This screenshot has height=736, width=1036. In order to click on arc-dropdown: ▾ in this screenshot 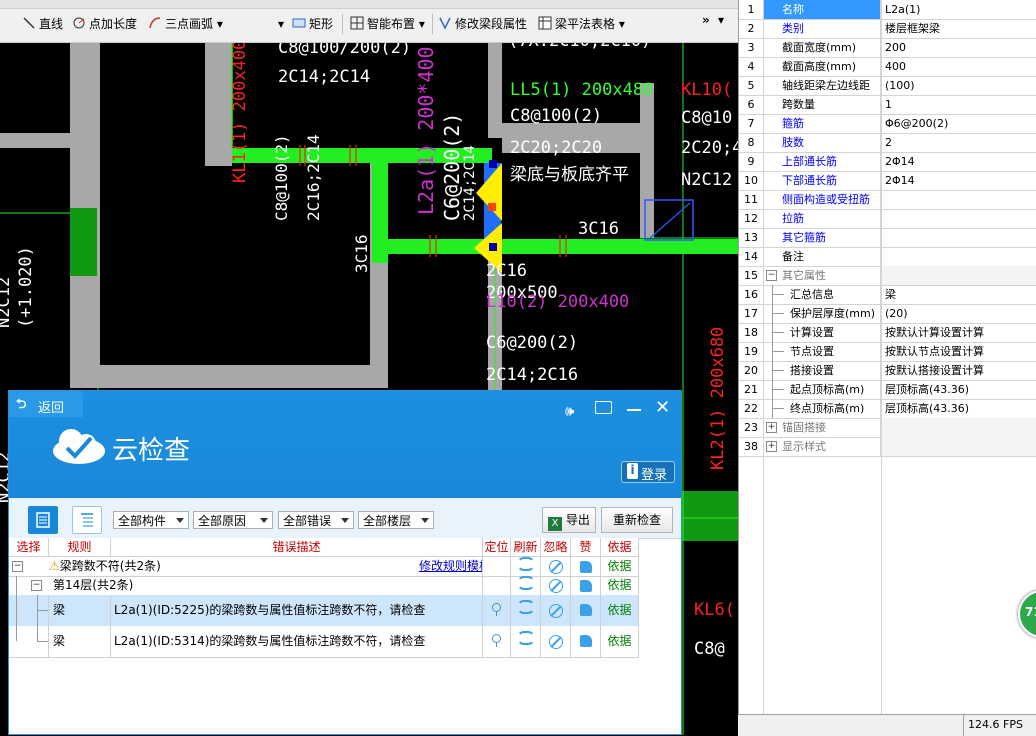, I will do `click(281, 24)`.